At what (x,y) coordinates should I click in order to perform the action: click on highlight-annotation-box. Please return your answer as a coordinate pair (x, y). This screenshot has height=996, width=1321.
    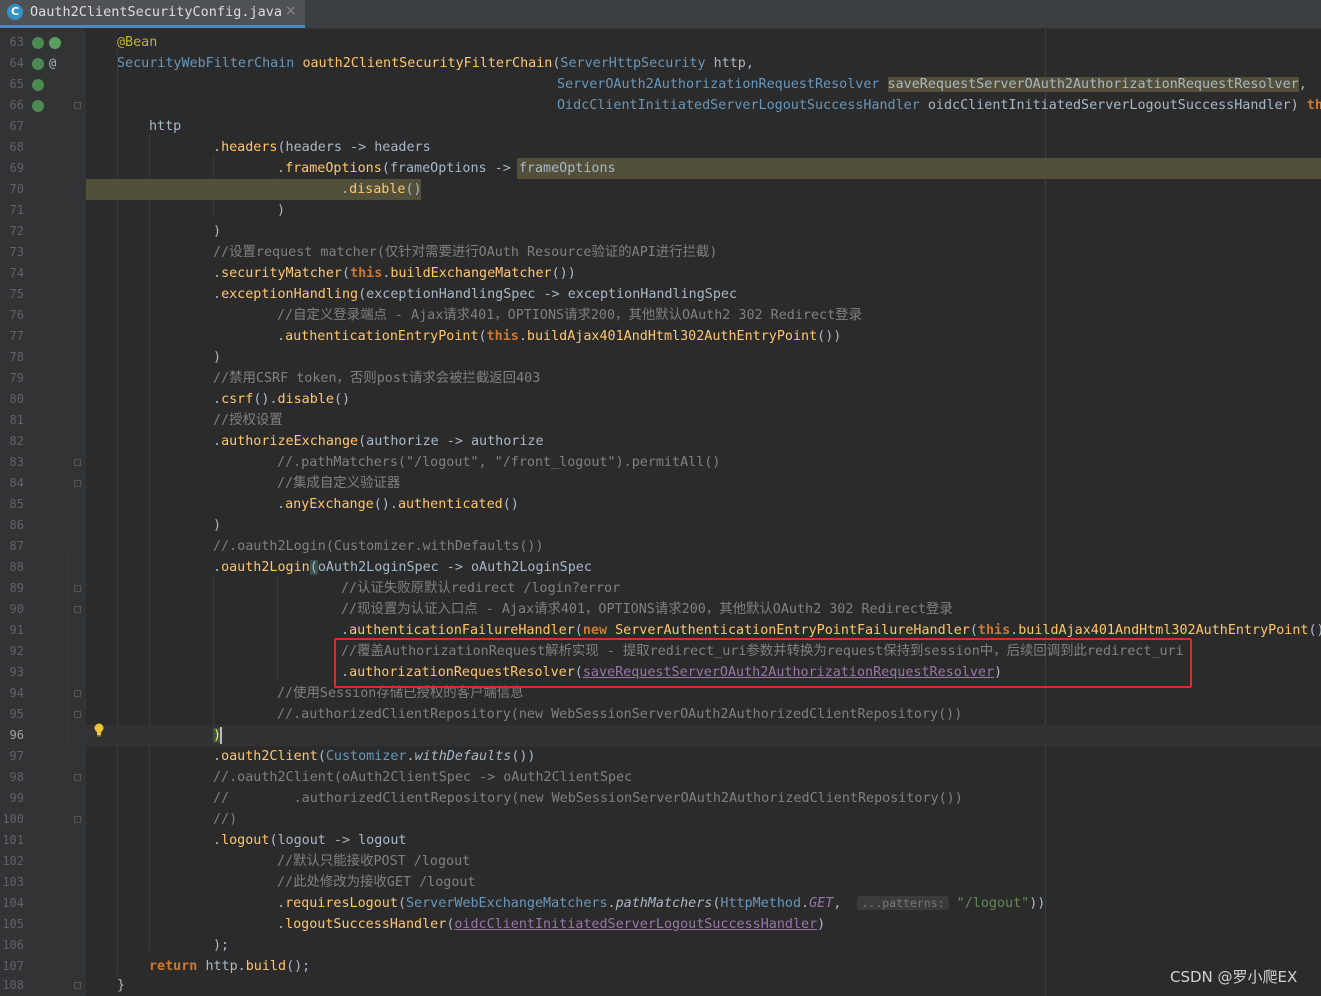
    Looking at the image, I should click on (763, 663).